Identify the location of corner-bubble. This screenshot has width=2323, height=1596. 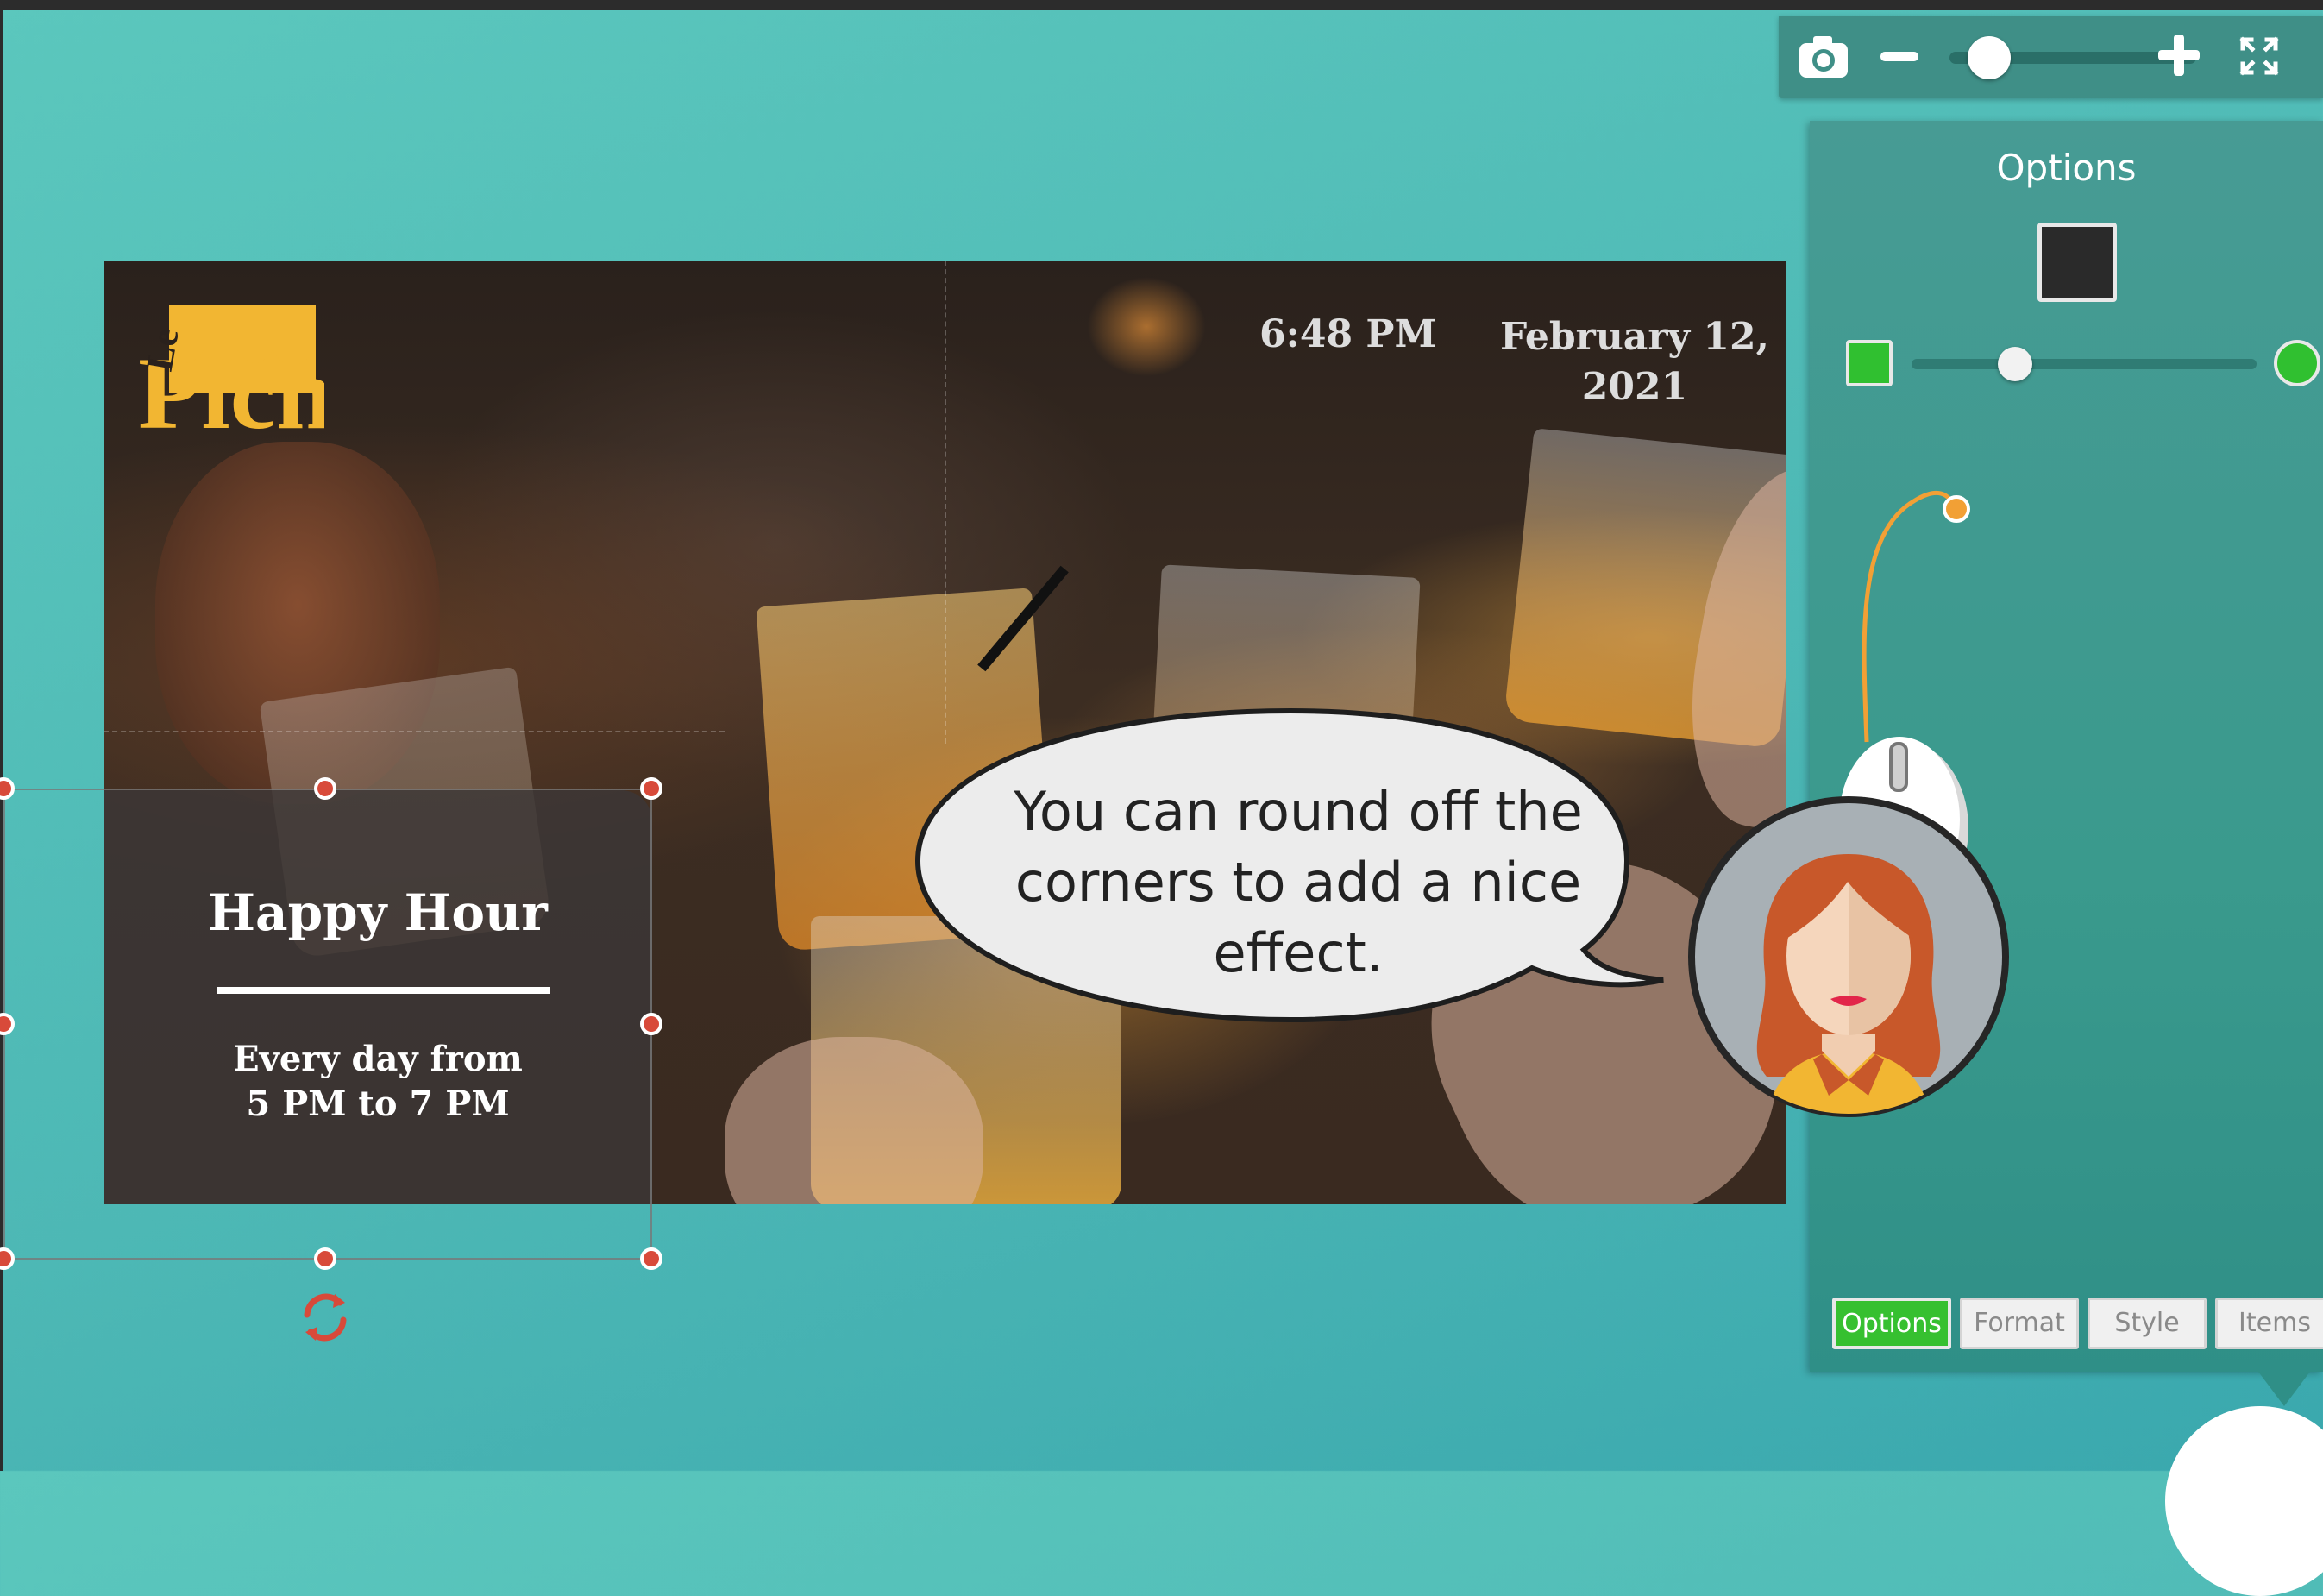
(2244, 1501).